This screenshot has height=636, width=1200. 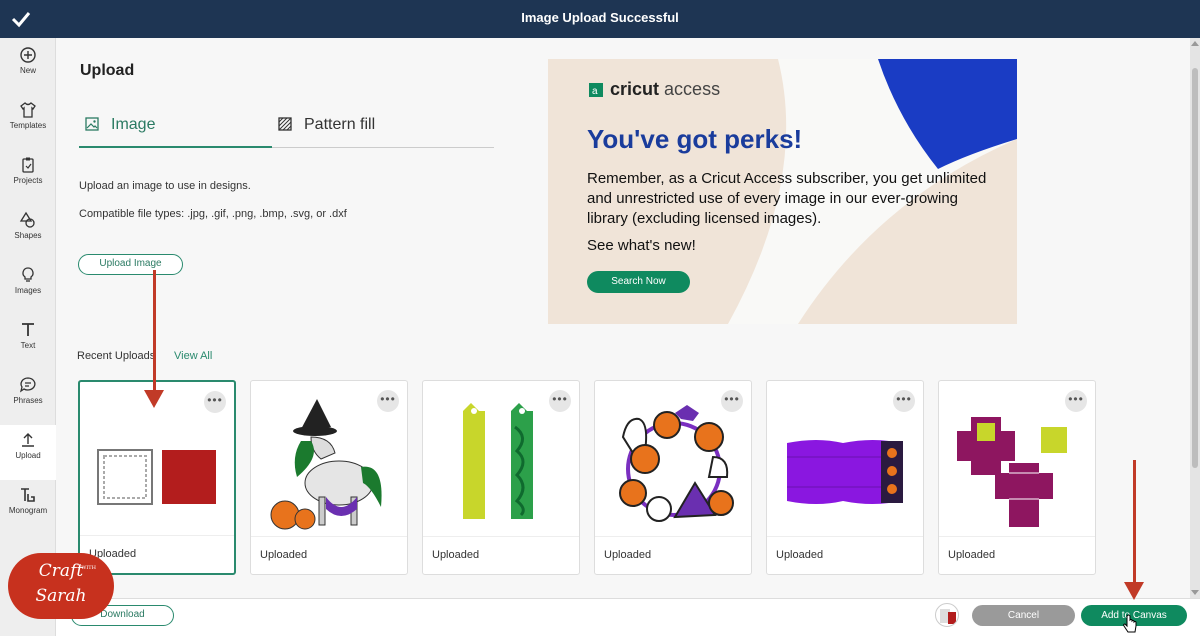 I want to click on scroll-thumb, so click(x=1195, y=268).